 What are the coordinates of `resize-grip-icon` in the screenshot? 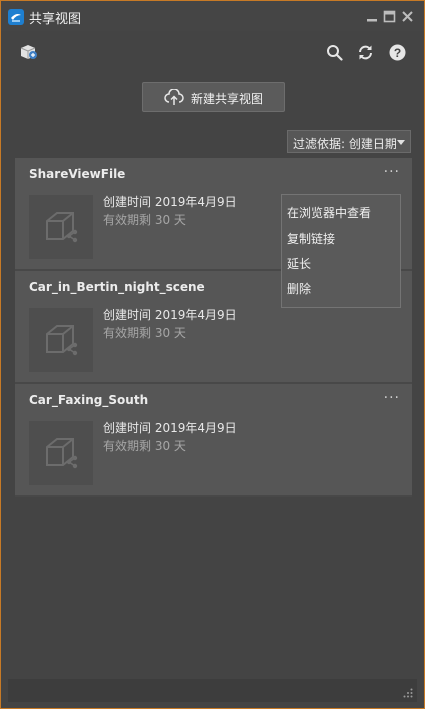 It's located at (408, 693).